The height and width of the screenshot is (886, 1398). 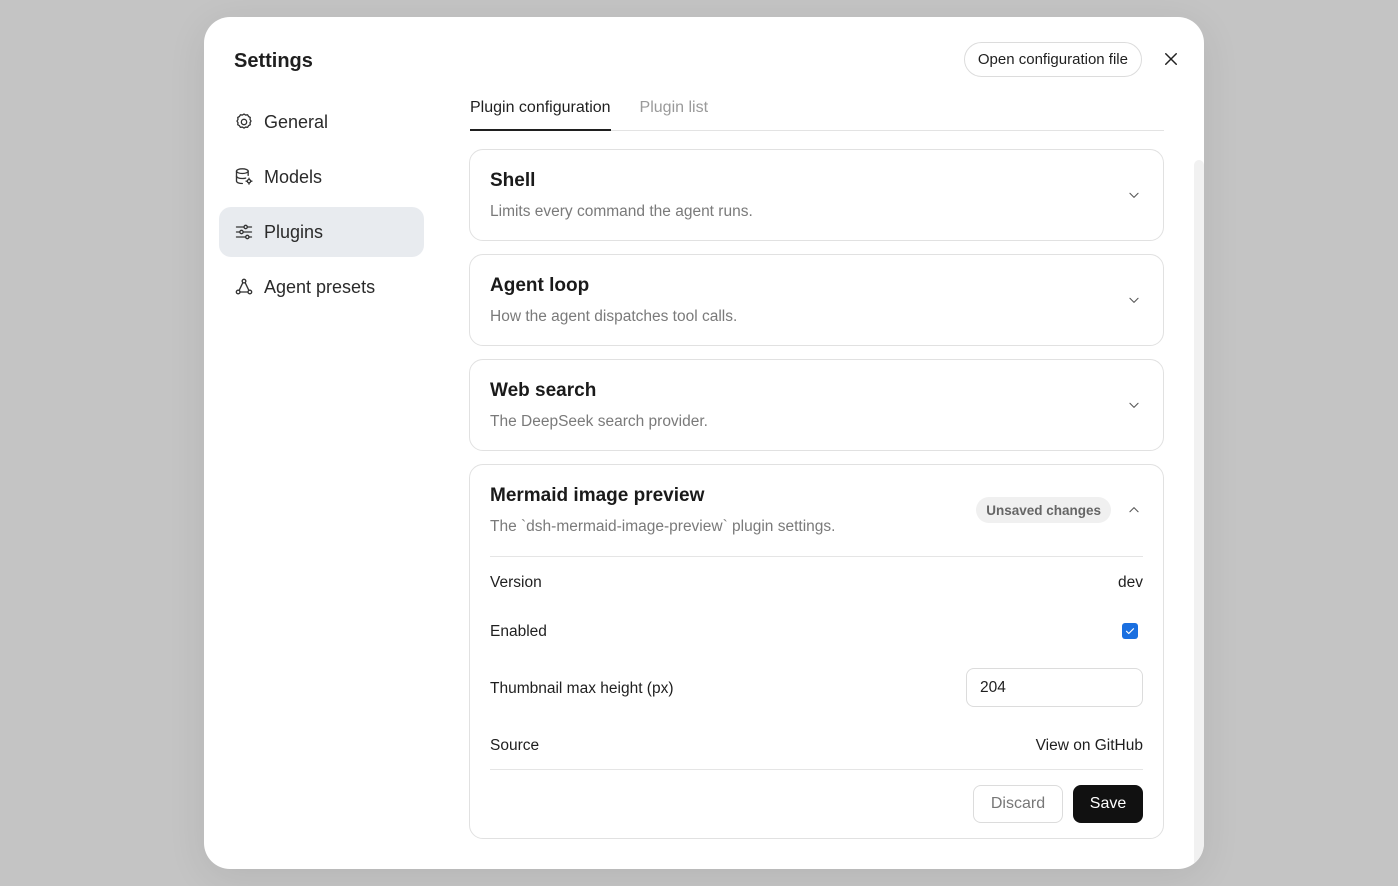 I want to click on save-button: Save, so click(x=1108, y=804).